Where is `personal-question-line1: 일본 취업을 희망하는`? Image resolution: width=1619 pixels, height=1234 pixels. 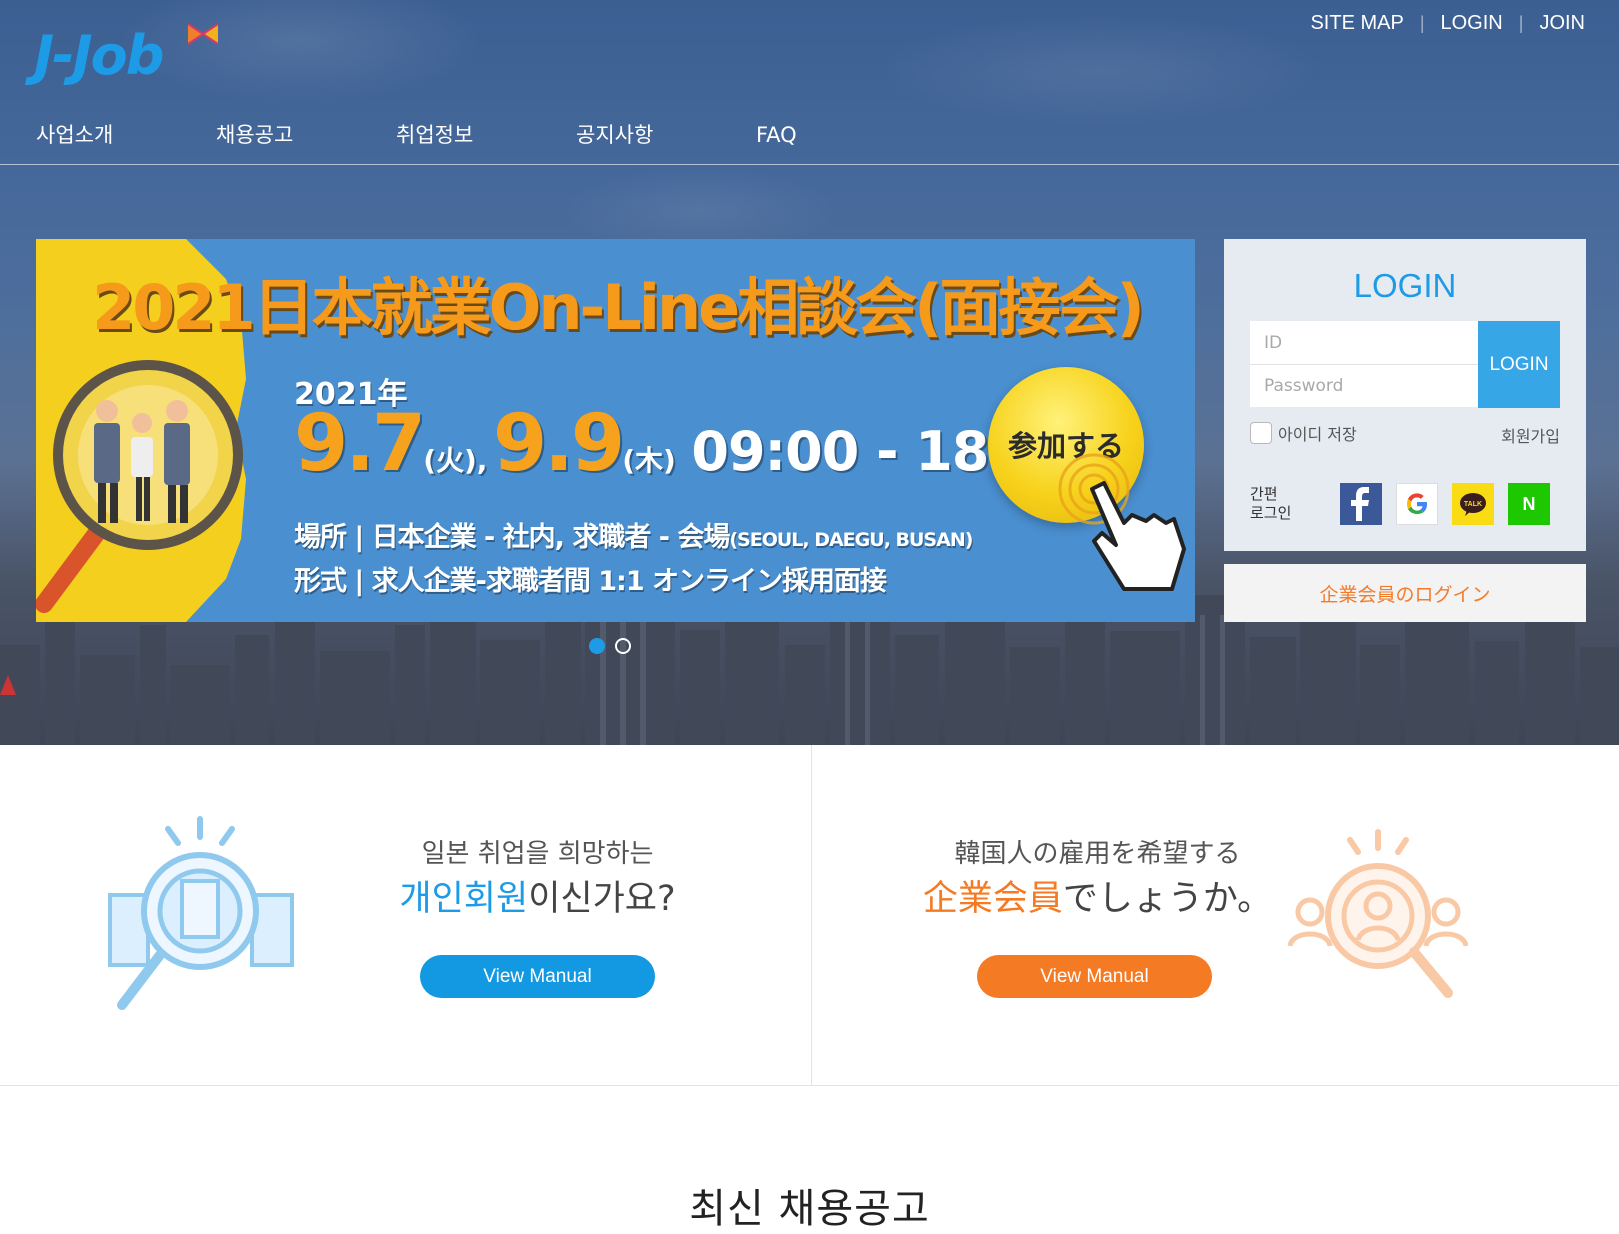
personal-question-line1: 일본 취업을 희망하는 is located at coordinates (537, 854).